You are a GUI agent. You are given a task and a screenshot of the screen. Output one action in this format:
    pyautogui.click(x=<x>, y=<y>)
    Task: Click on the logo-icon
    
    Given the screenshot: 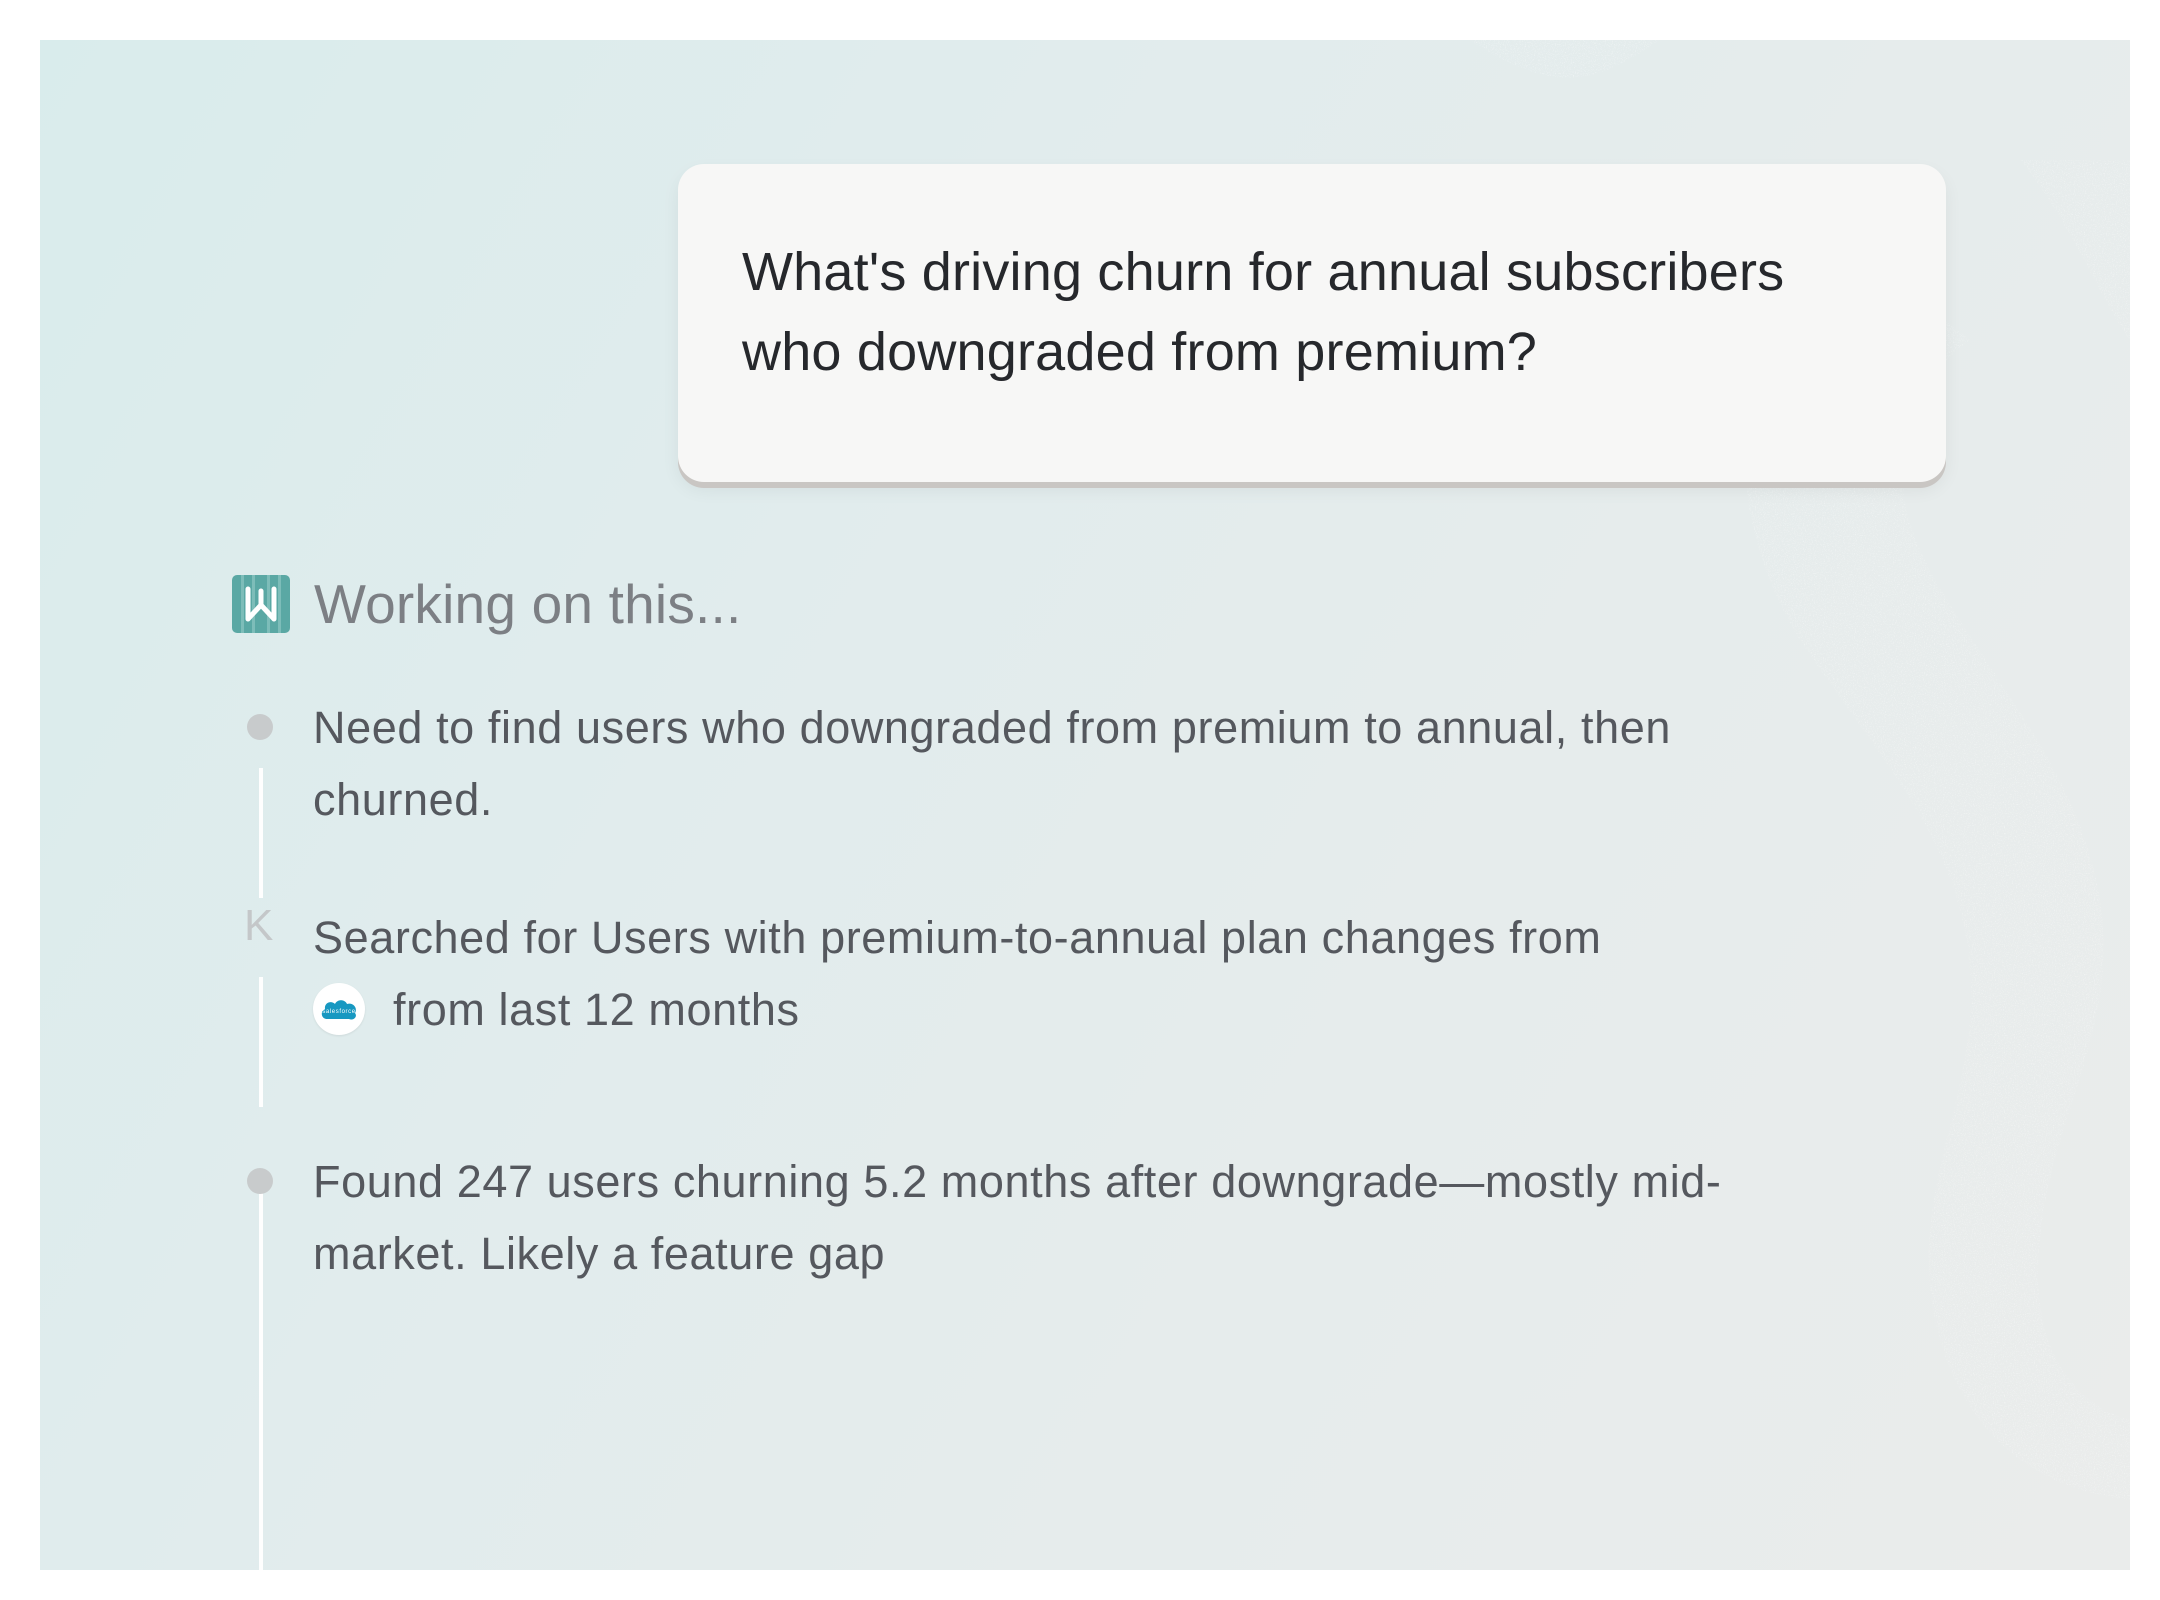 What is the action you would take?
    pyautogui.click(x=261, y=604)
    